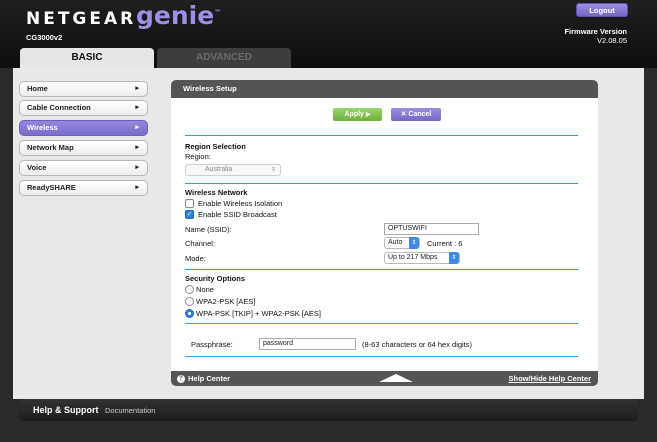 The width and height of the screenshot is (657, 442). I want to click on apply-button: Apply ▶, so click(357, 114).